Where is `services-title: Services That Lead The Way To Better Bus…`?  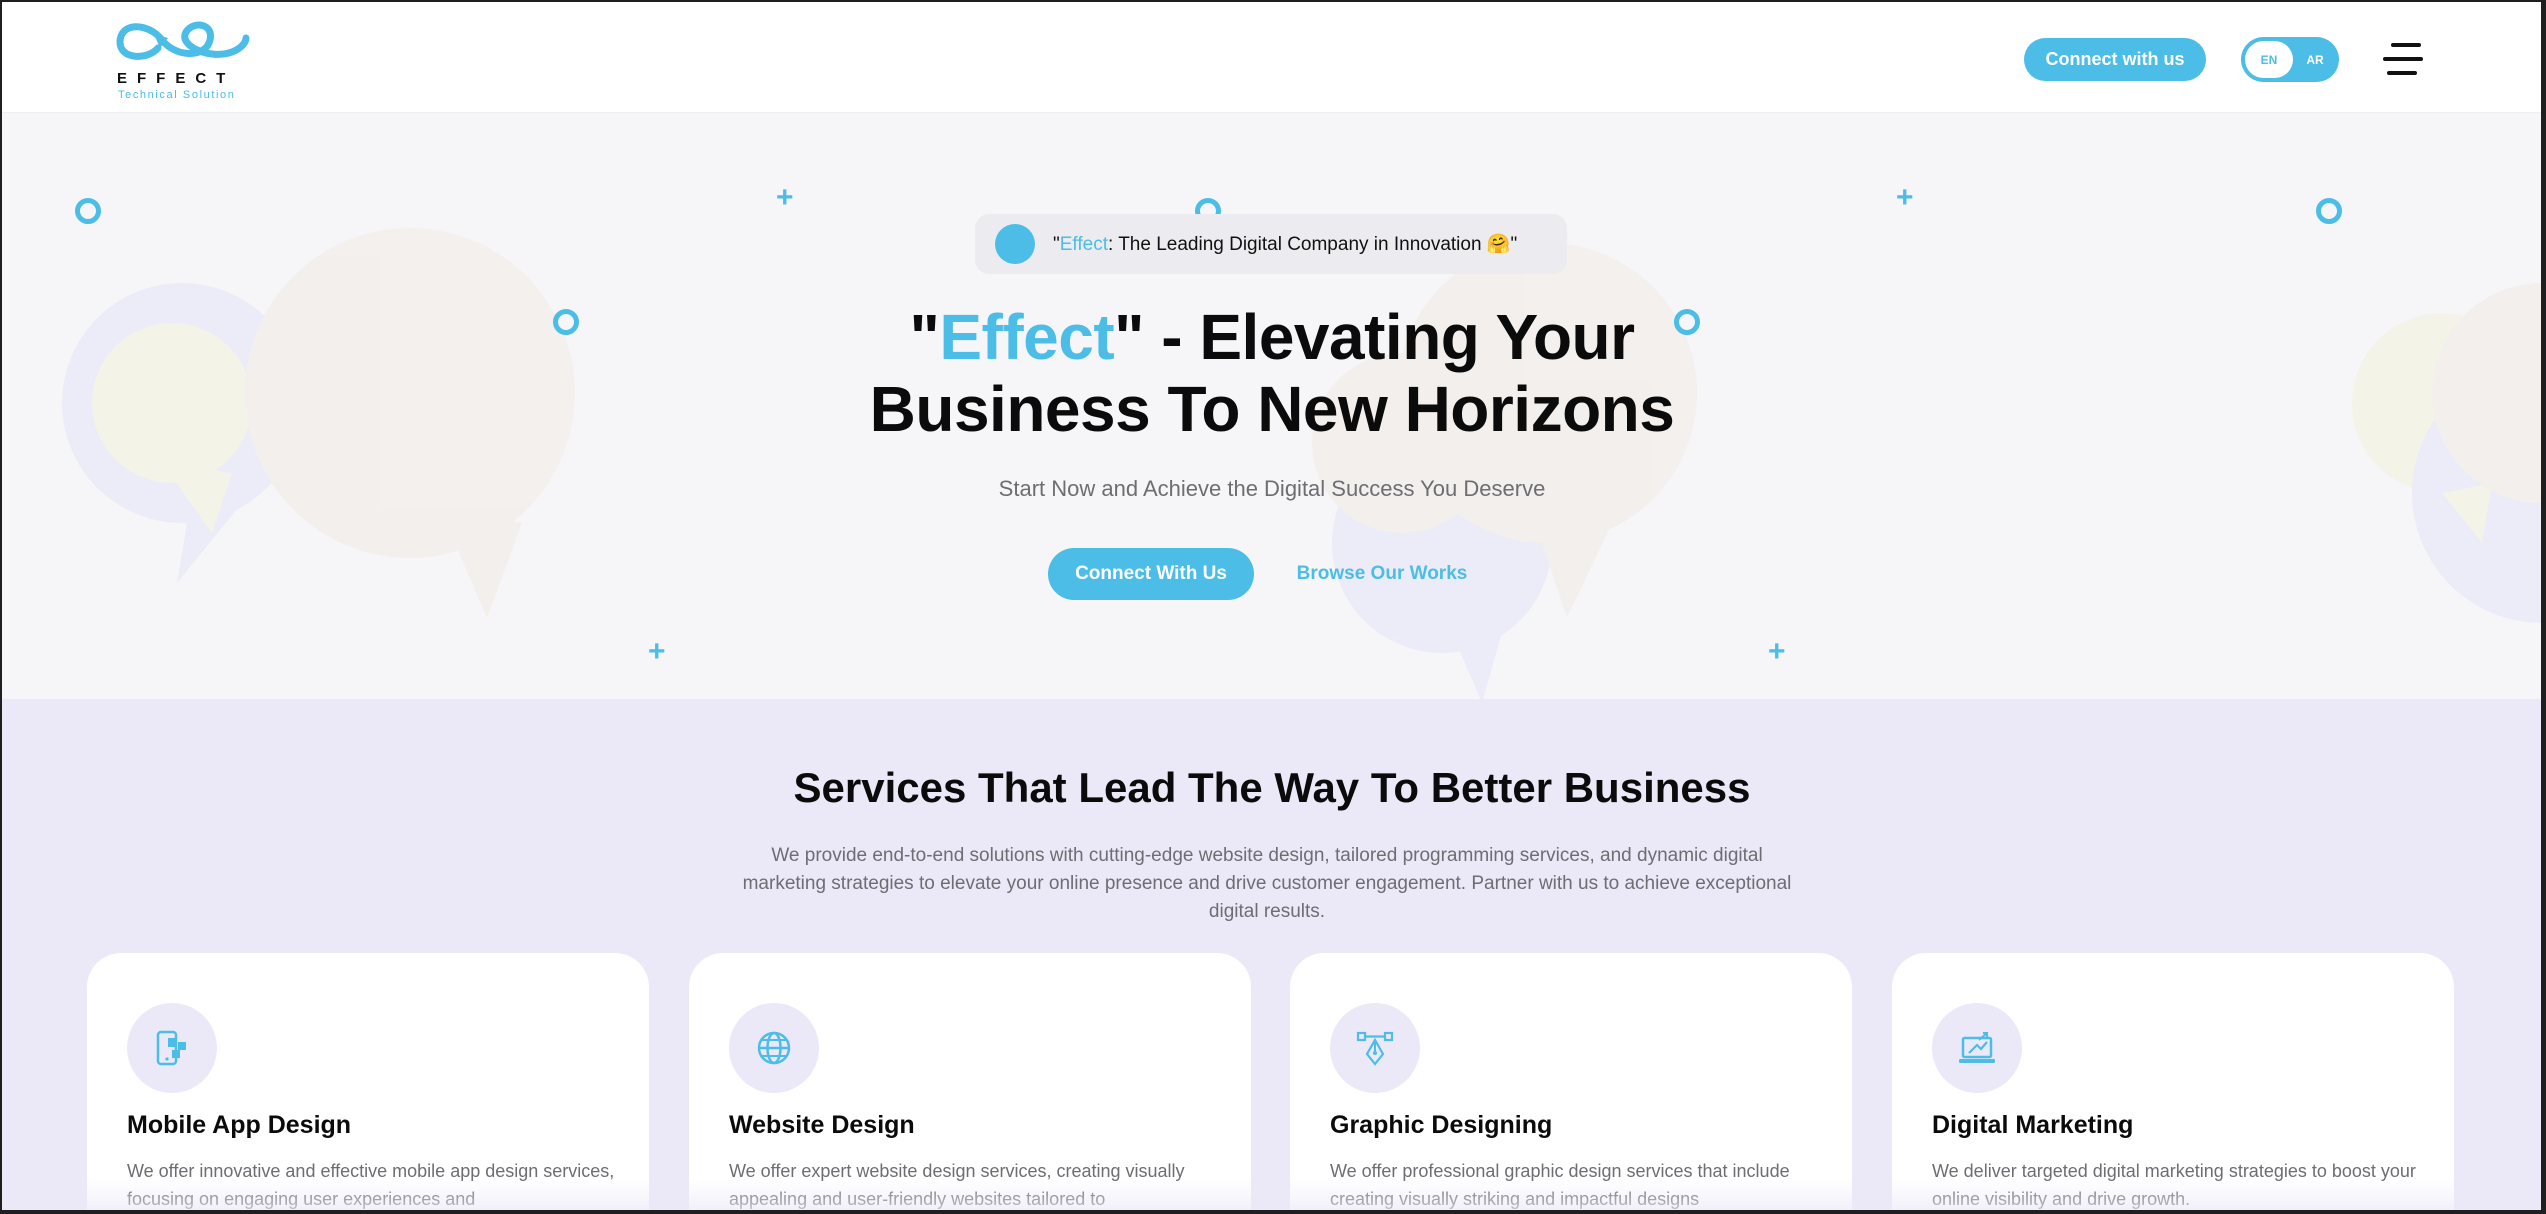
services-title: Services That Lead The Way To Better Bus… is located at coordinates (1272, 787).